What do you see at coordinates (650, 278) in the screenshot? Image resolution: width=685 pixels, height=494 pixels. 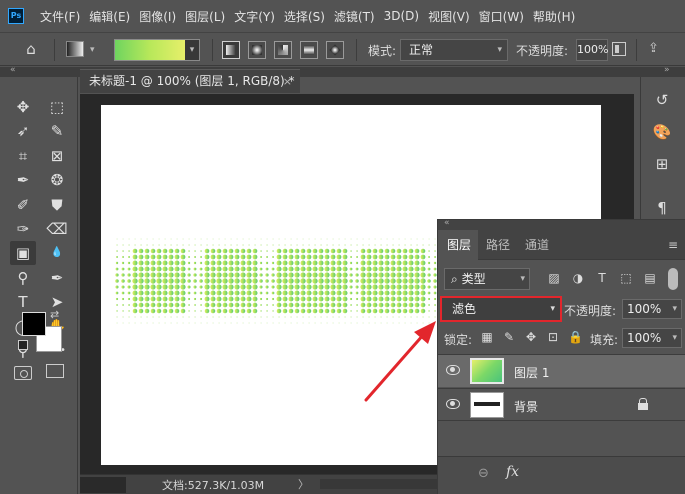 I see `filter-smart-object-icon: ▤` at bounding box center [650, 278].